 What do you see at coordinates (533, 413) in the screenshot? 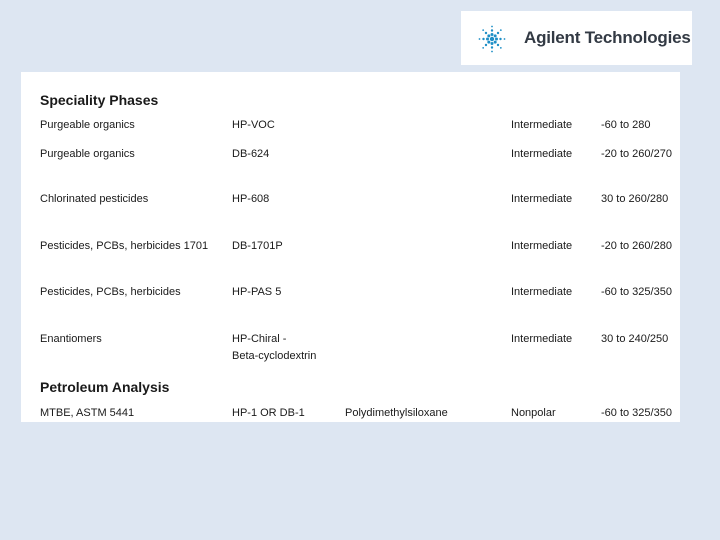
I see `polarity-cell: Nonpolar` at bounding box center [533, 413].